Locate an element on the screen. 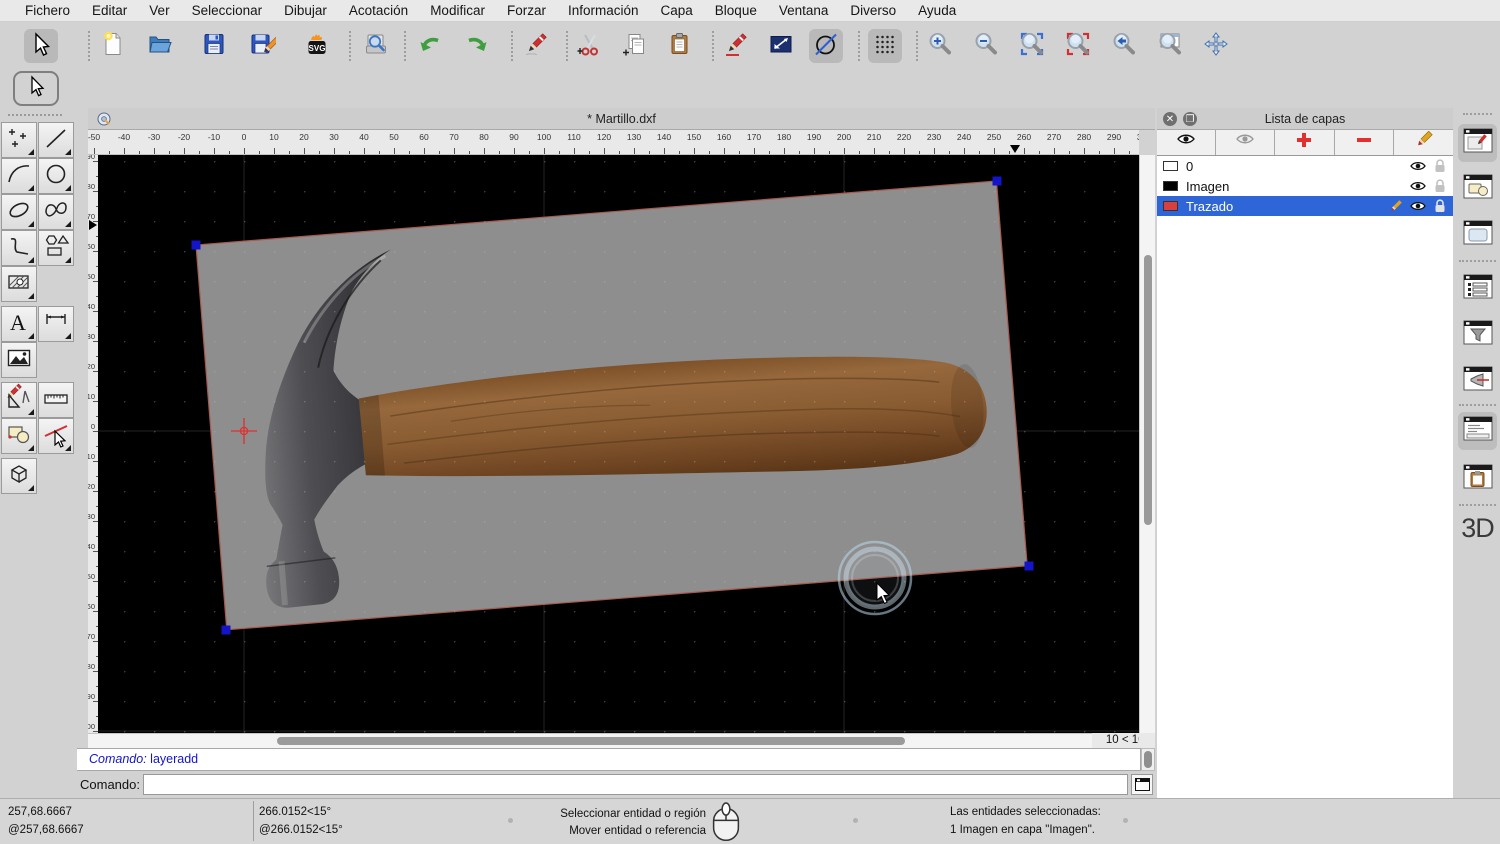 The width and height of the screenshot is (1500, 844). vertical-scrollbar is located at coordinates (1147, 444).